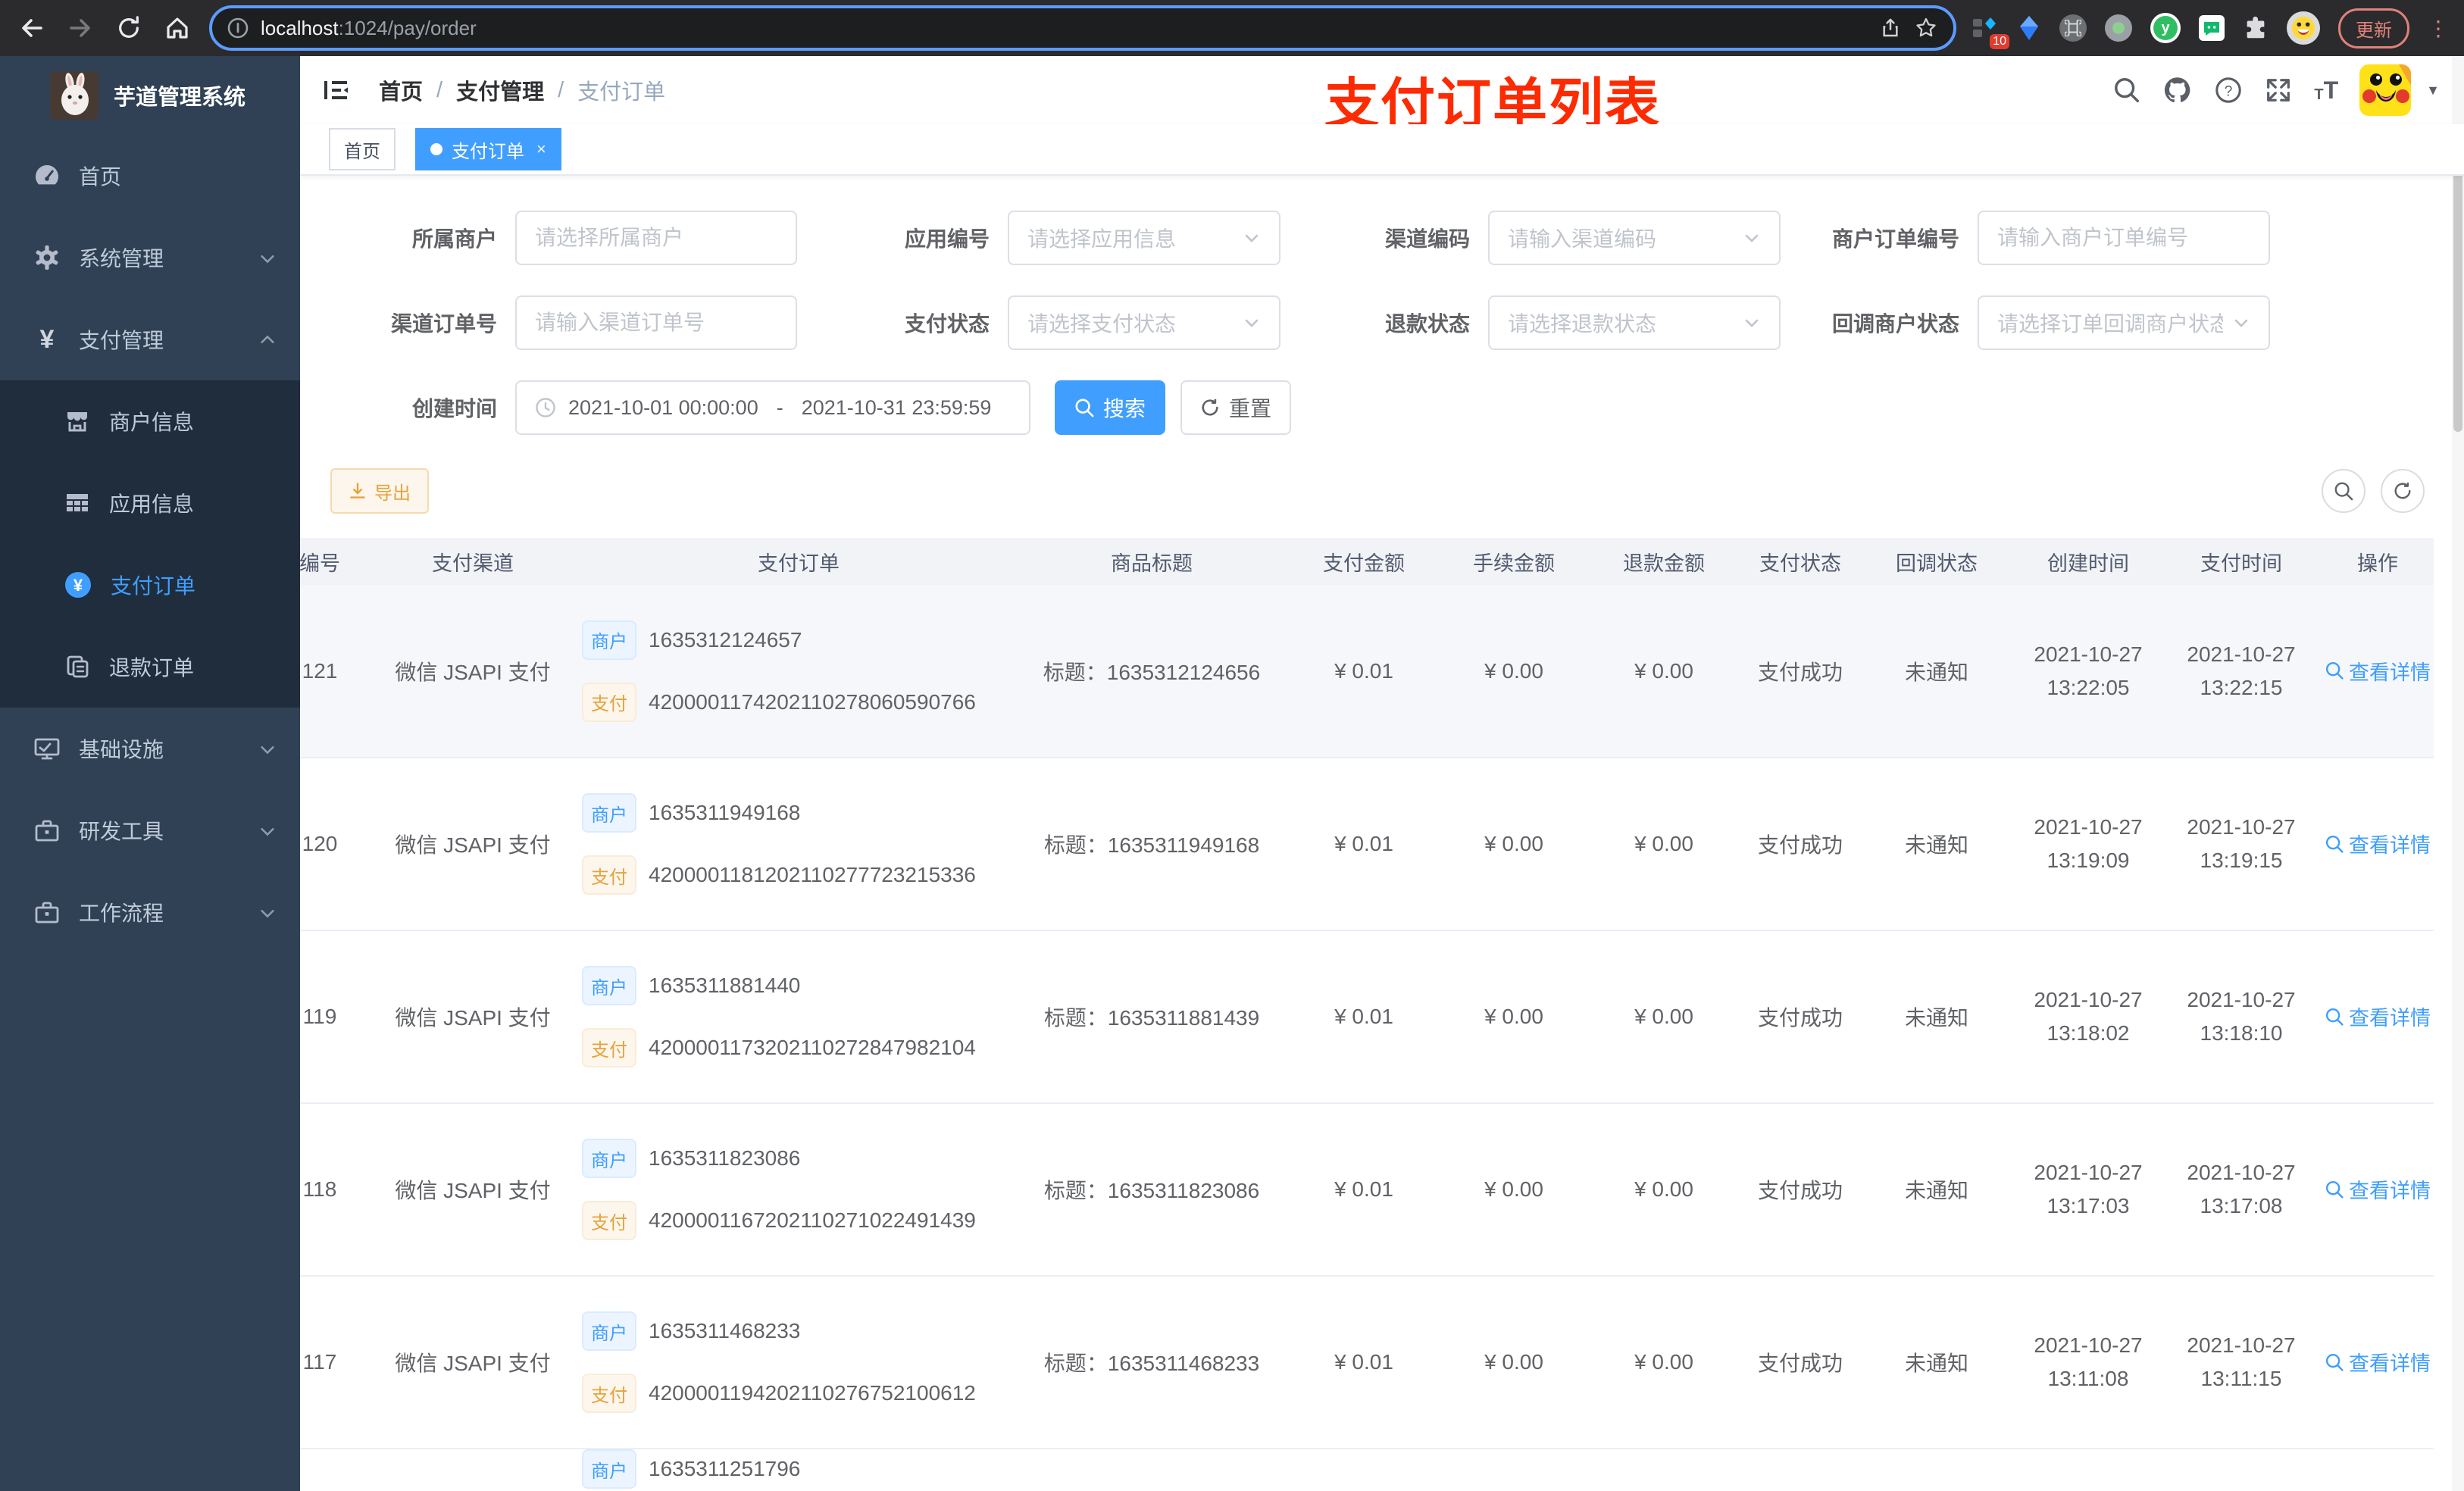 Image resolution: width=2464 pixels, height=1491 pixels. Describe the element at coordinates (488, 149) in the screenshot. I see `tag-pay-order: 支付订单 ×` at that location.